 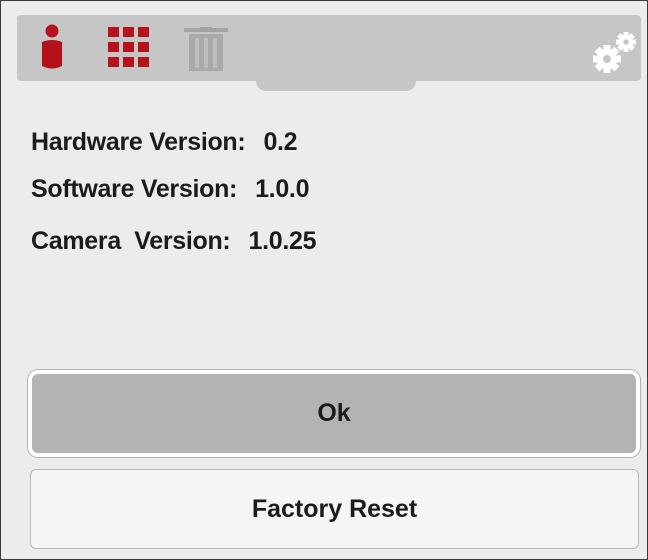 What do you see at coordinates (130, 48) in the screenshot?
I see `grid-icon` at bounding box center [130, 48].